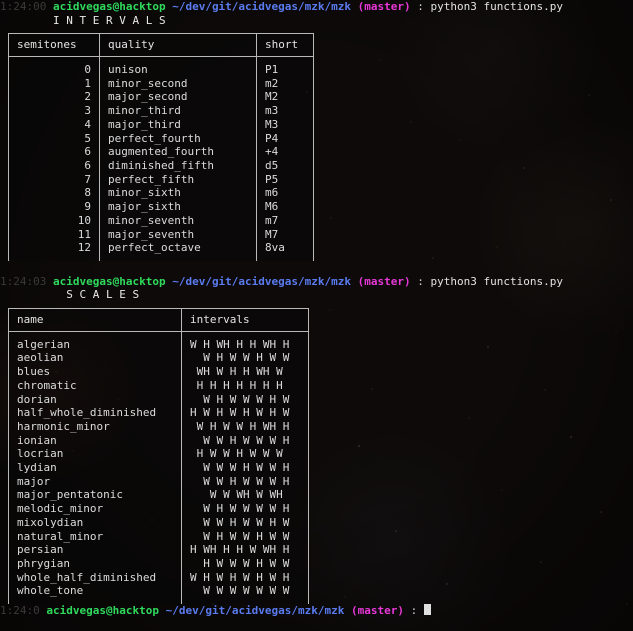  I want to click on cell-semitones: 10, so click(84, 220).